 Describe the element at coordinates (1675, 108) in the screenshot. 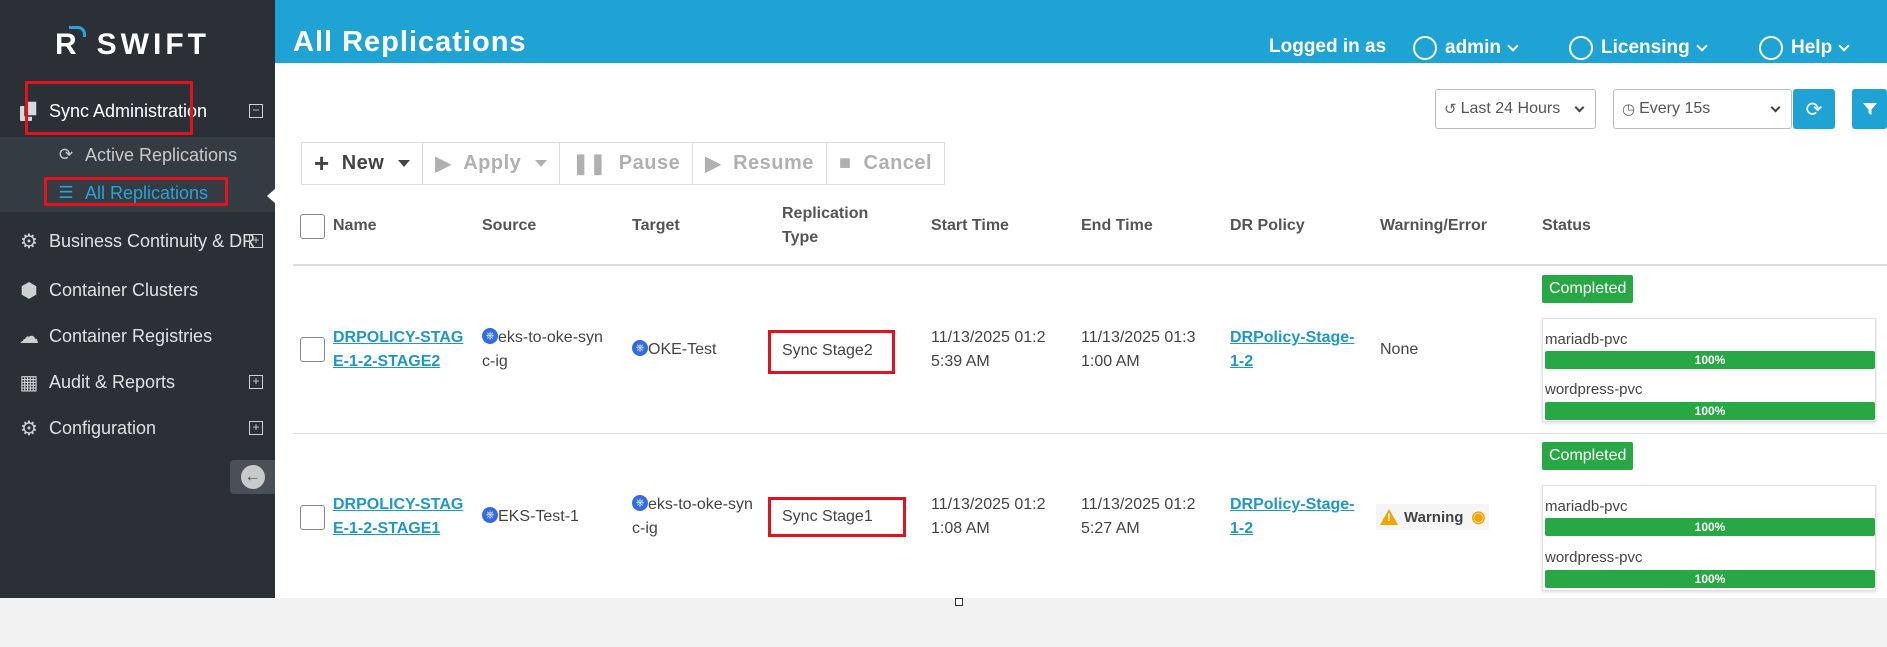

I see `refresh-interval-value: Every 15s` at that location.